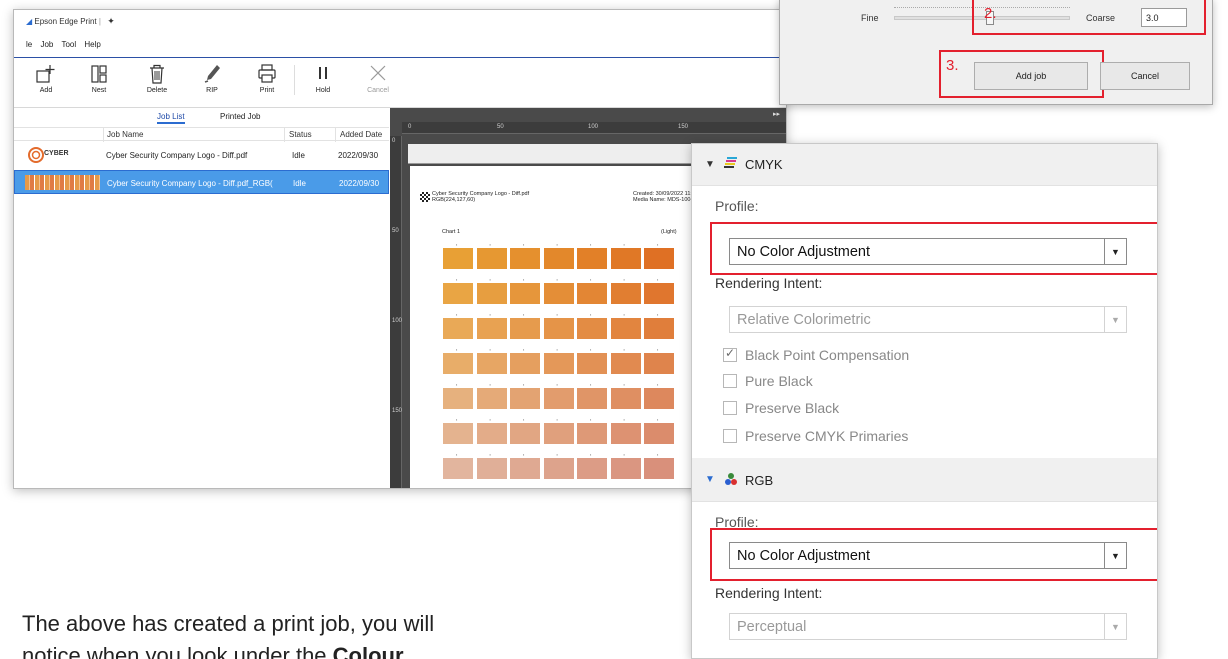 This screenshot has height=659, width=1228. What do you see at coordinates (397, 411) in the screenshot?
I see `ruler-tick: 150` at bounding box center [397, 411].